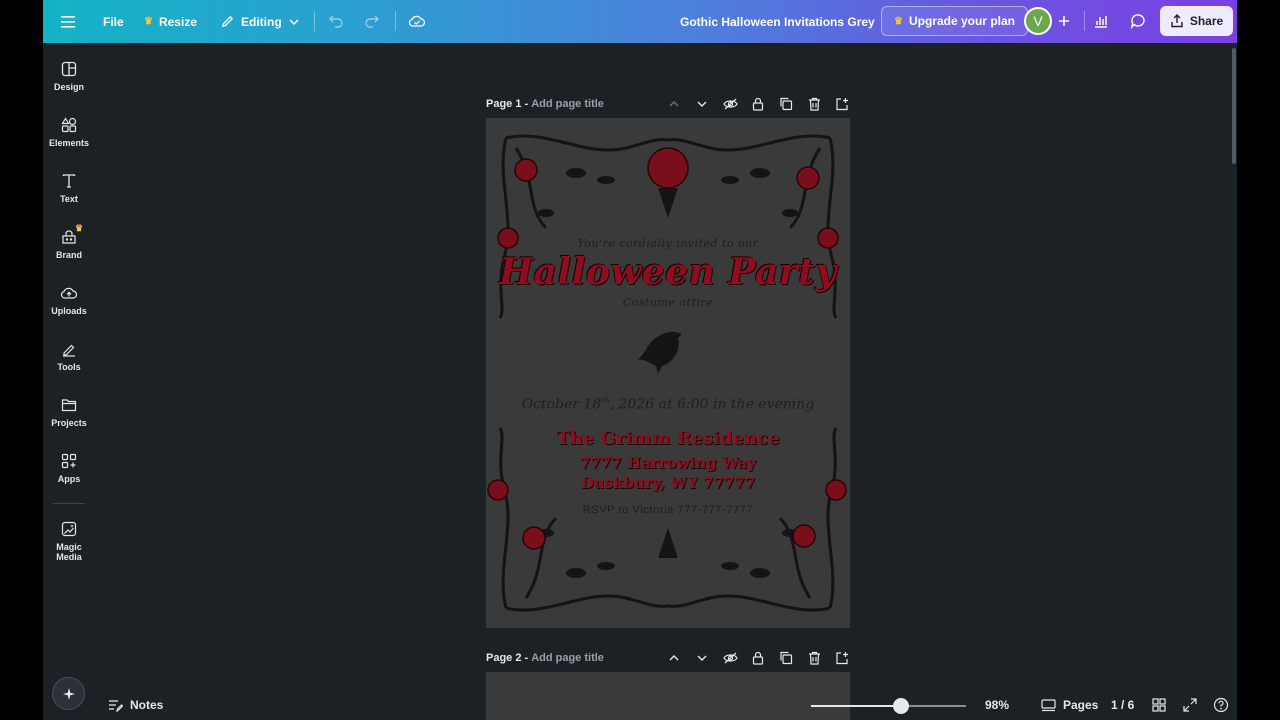 The image size is (1280, 720). Describe the element at coordinates (69, 311) in the screenshot. I see `sidebar-item-label: Uploads` at that location.